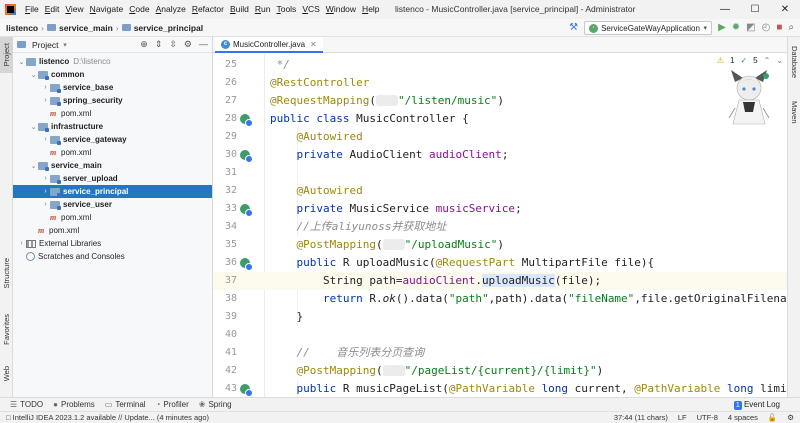  Describe the element at coordinates (648, 28) in the screenshot. I see `run-configuration-select: · ServiceGateWayApplication ▾` at that location.